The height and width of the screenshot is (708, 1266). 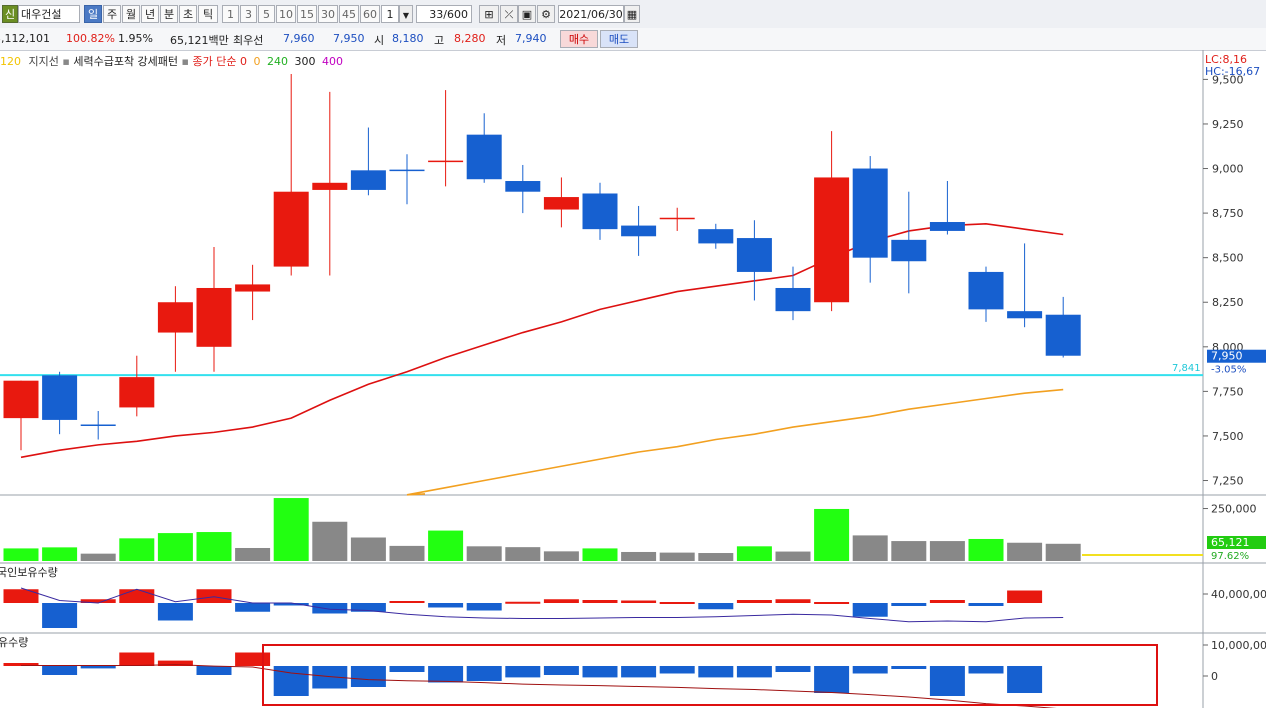 I want to click on price-tick-label: 7,250, so click(x=1228, y=481).